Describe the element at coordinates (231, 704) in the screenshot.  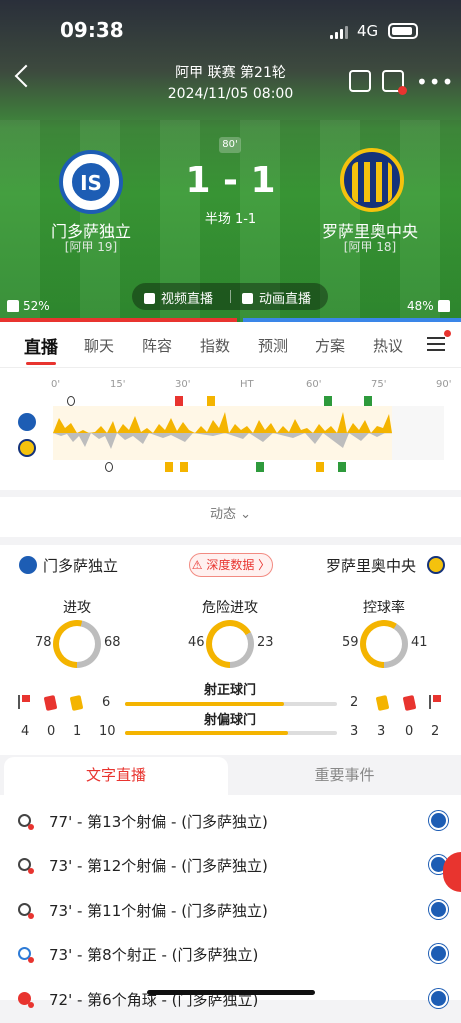
I see `shots-on-target-bar` at that location.